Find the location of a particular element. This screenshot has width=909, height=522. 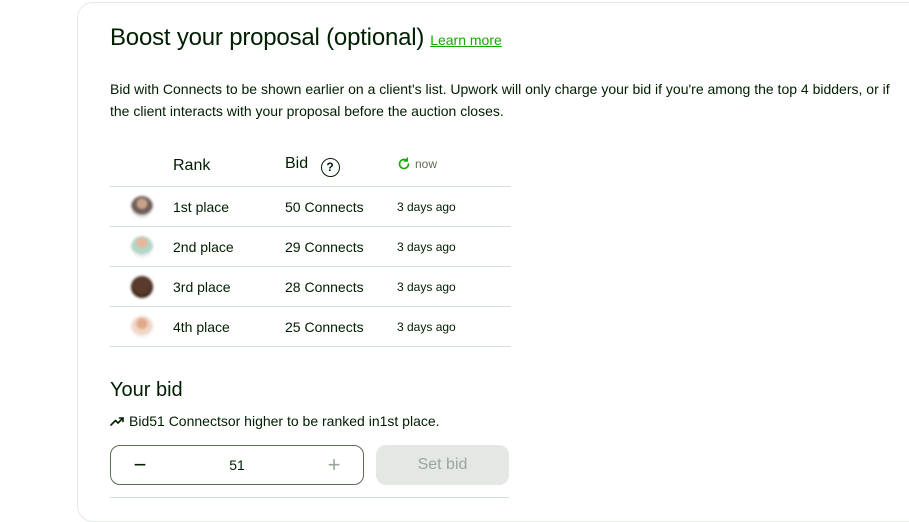

bid-cell: 28 Connects is located at coordinates (341, 286).